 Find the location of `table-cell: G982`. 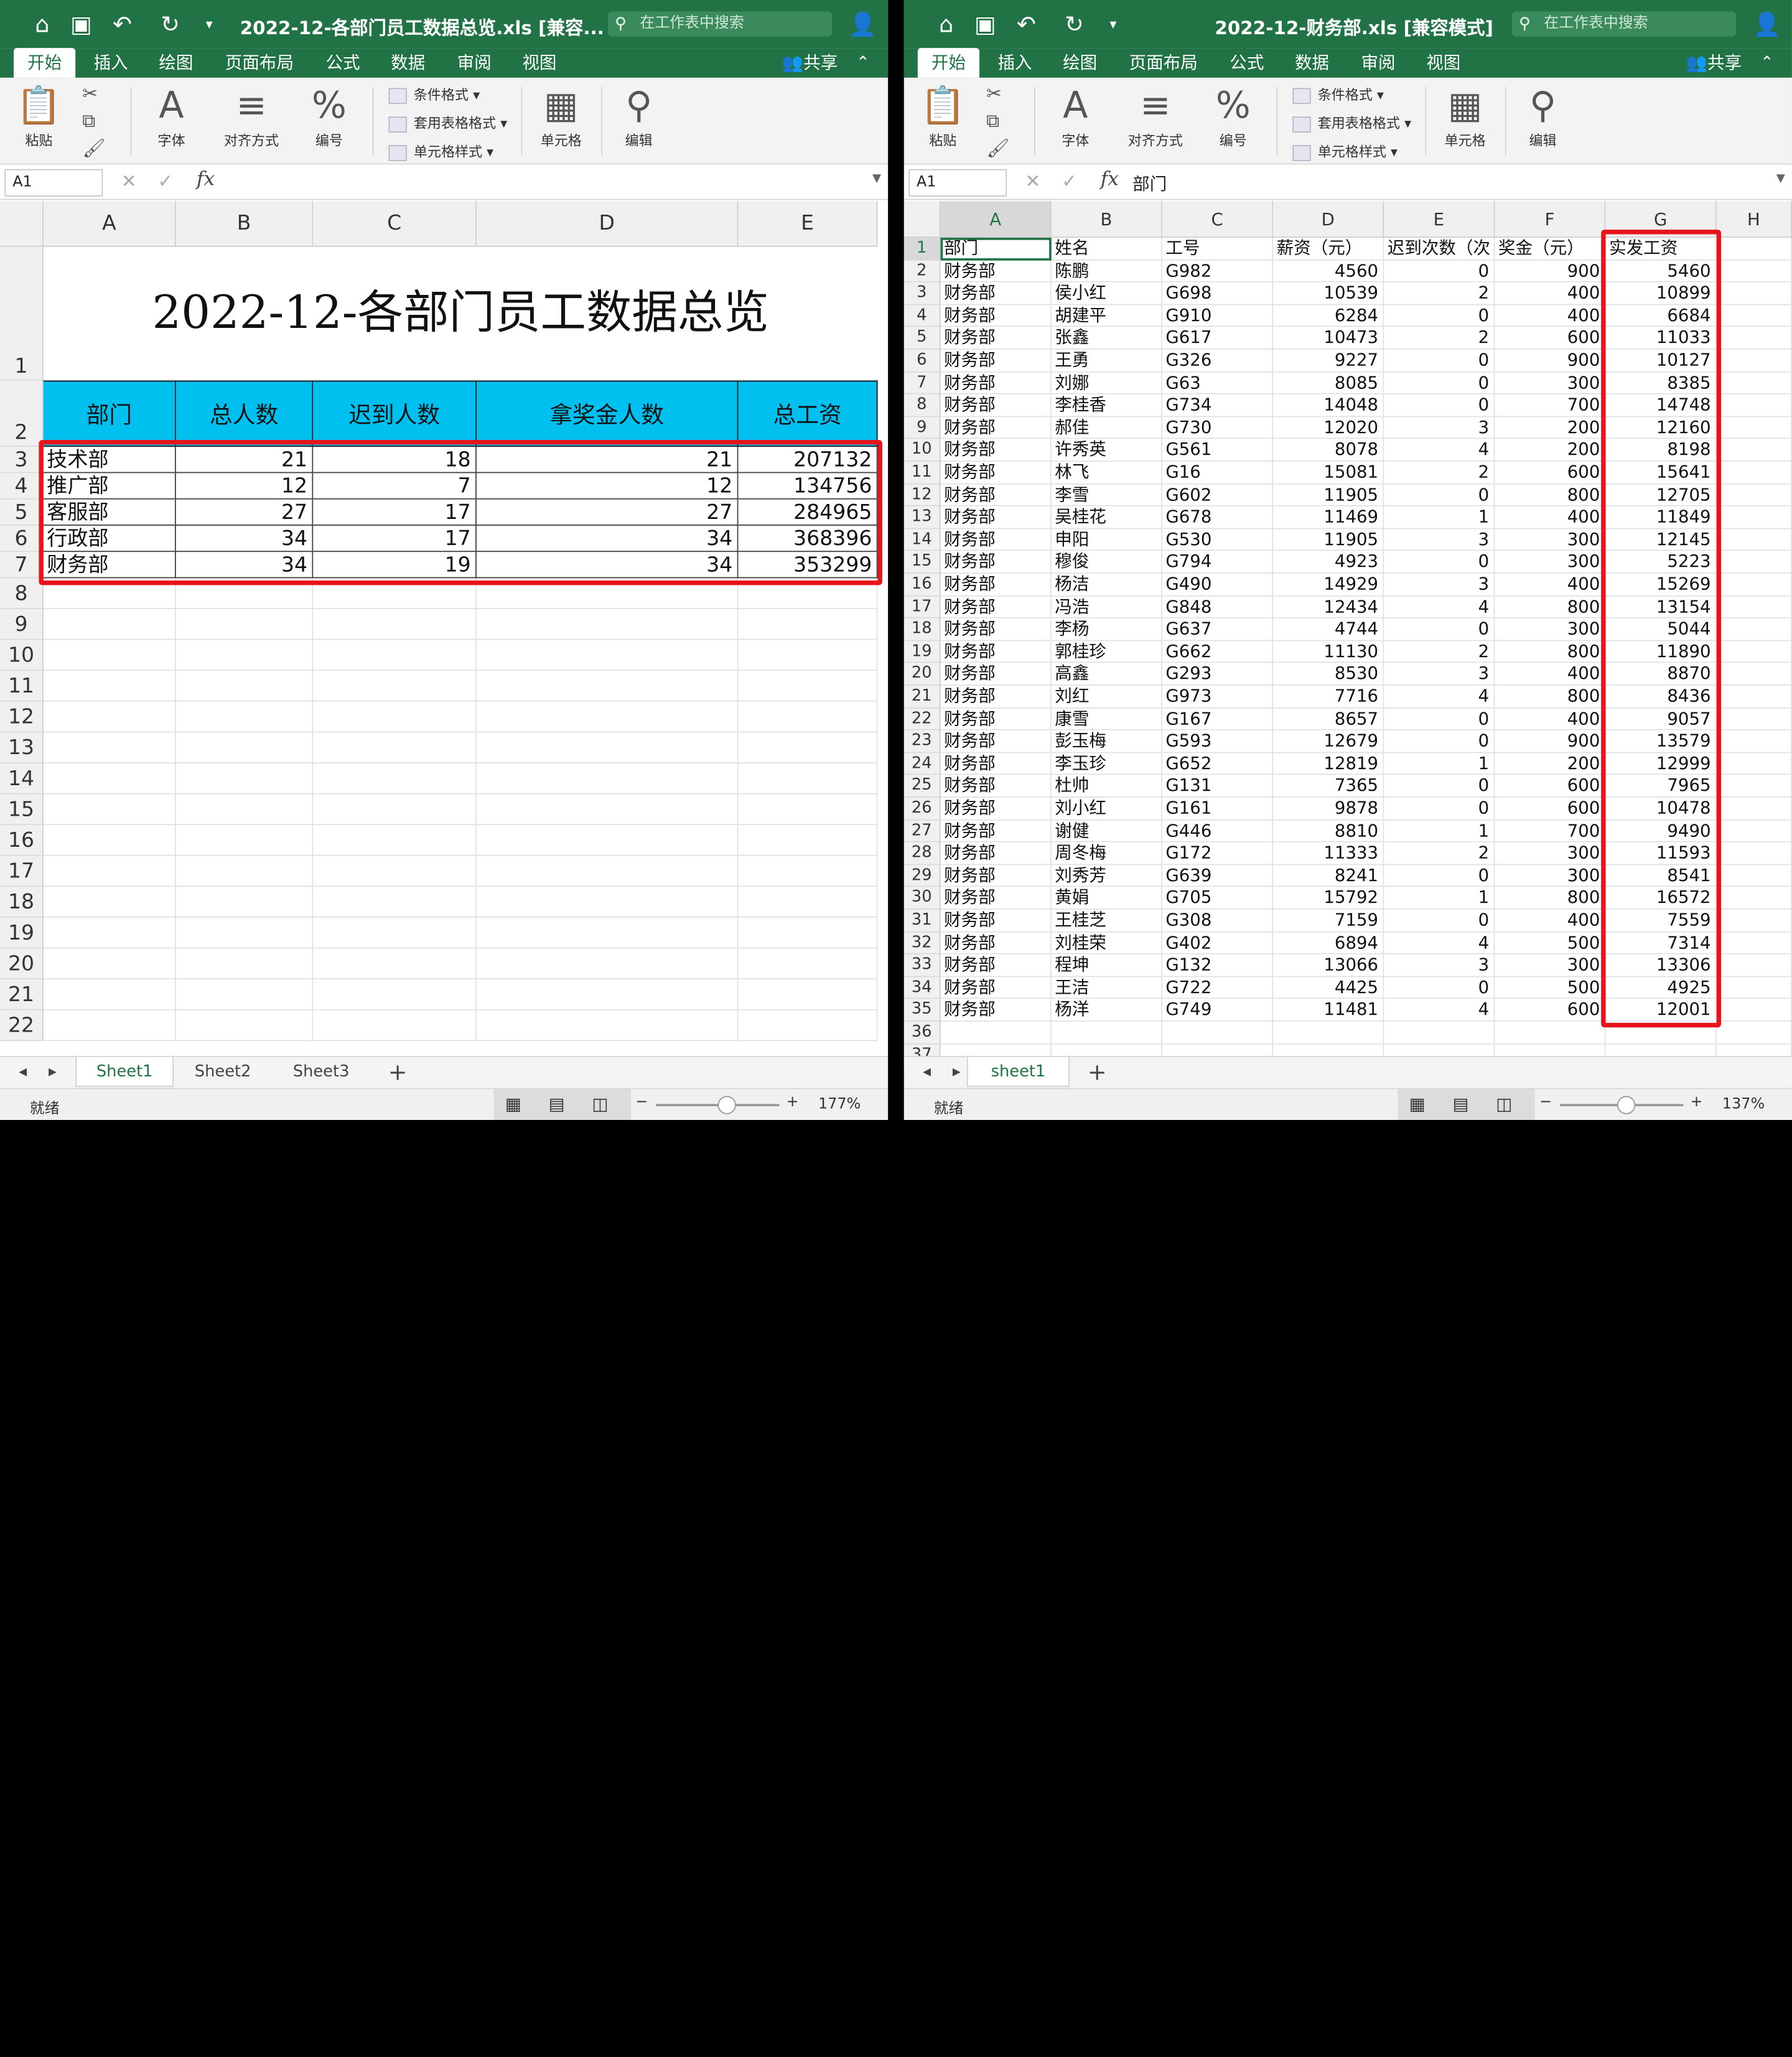

table-cell: G982 is located at coordinates (1218, 271).